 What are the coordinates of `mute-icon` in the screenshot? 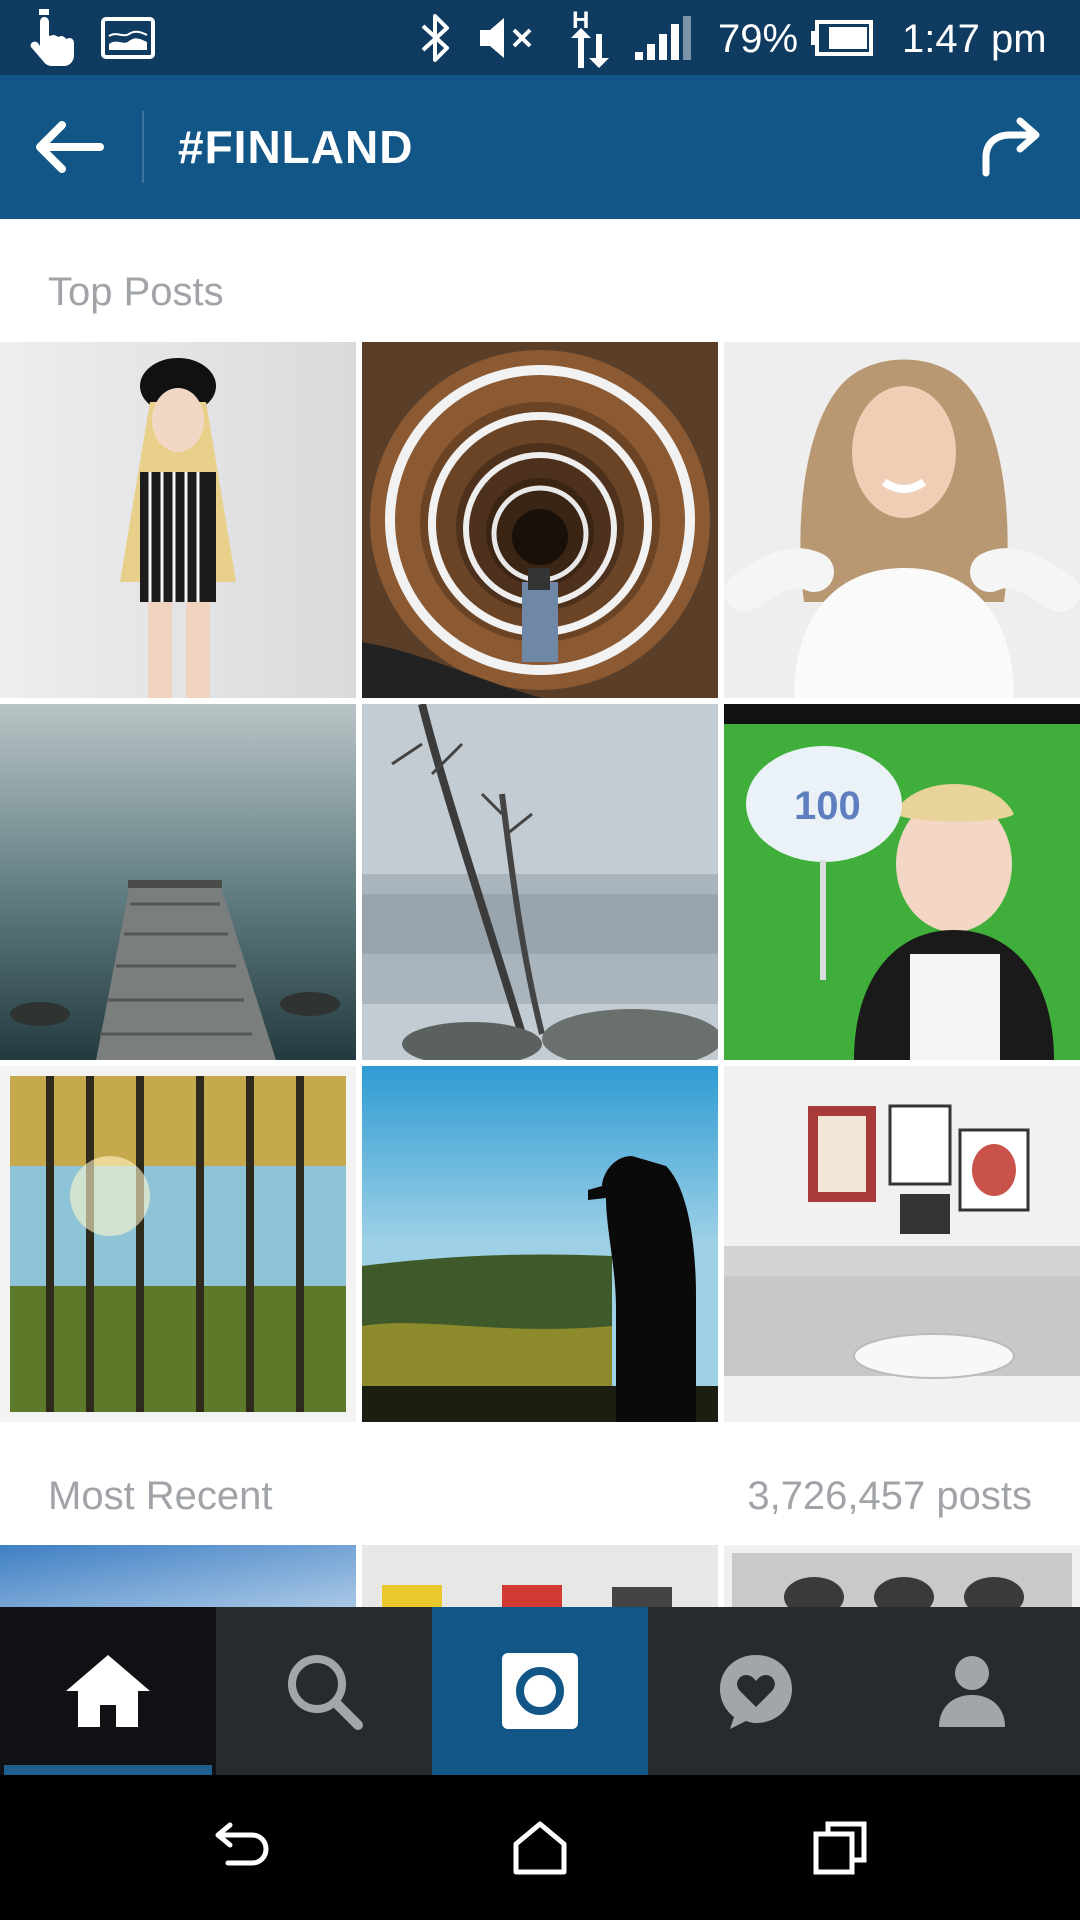 It's located at (506, 37).